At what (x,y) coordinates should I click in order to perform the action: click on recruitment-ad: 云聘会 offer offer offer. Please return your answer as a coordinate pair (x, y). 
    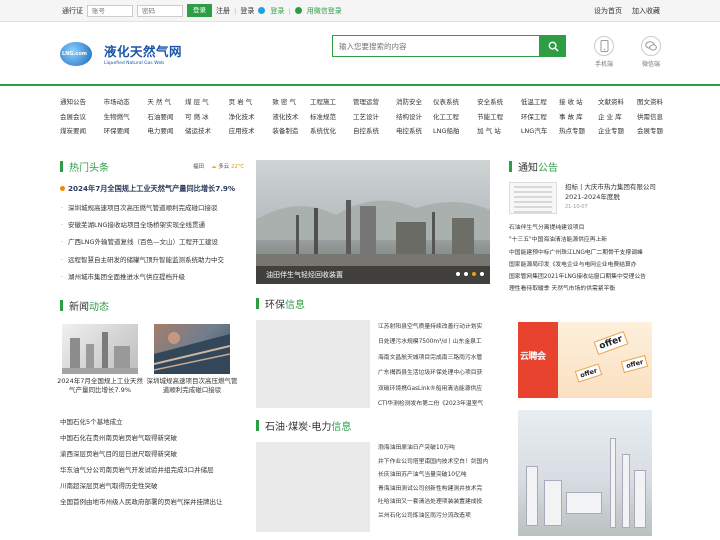
    Looking at the image, I should click on (585, 360).